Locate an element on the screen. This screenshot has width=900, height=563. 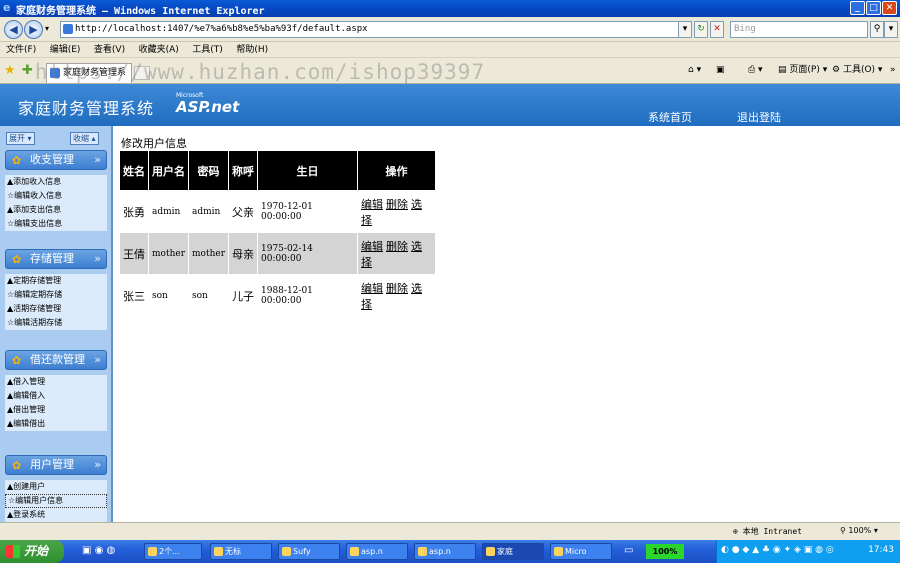
zoom-control: ⚲ 100% ▾ is located at coordinates (859, 530).